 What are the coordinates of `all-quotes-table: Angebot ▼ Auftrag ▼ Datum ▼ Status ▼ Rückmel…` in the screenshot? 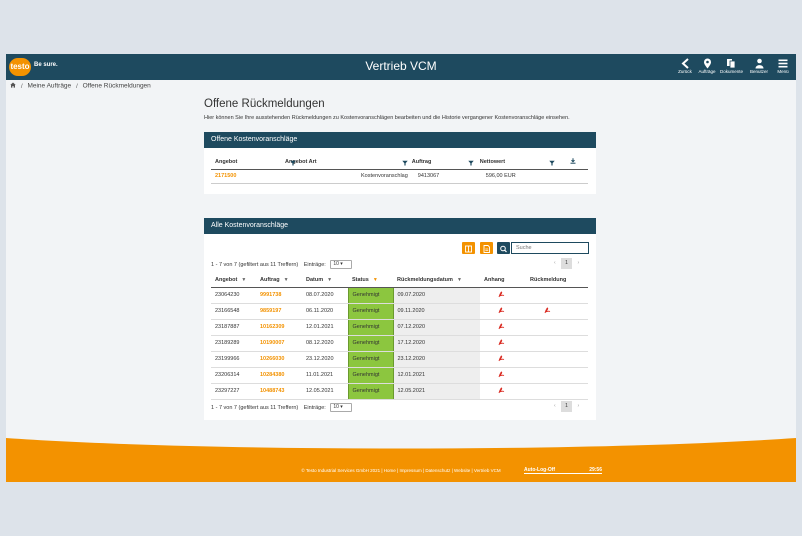 It's located at (399, 337).